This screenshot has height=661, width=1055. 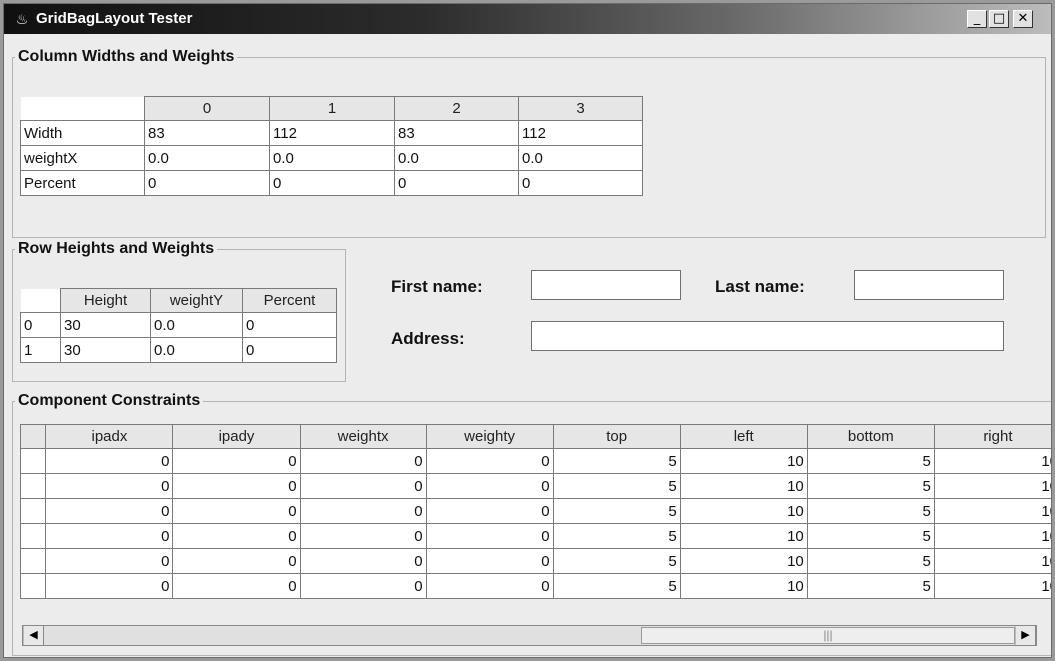 What do you see at coordinates (332, 108) in the screenshot?
I see `column-header: 1` at bounding box center [332, 108].